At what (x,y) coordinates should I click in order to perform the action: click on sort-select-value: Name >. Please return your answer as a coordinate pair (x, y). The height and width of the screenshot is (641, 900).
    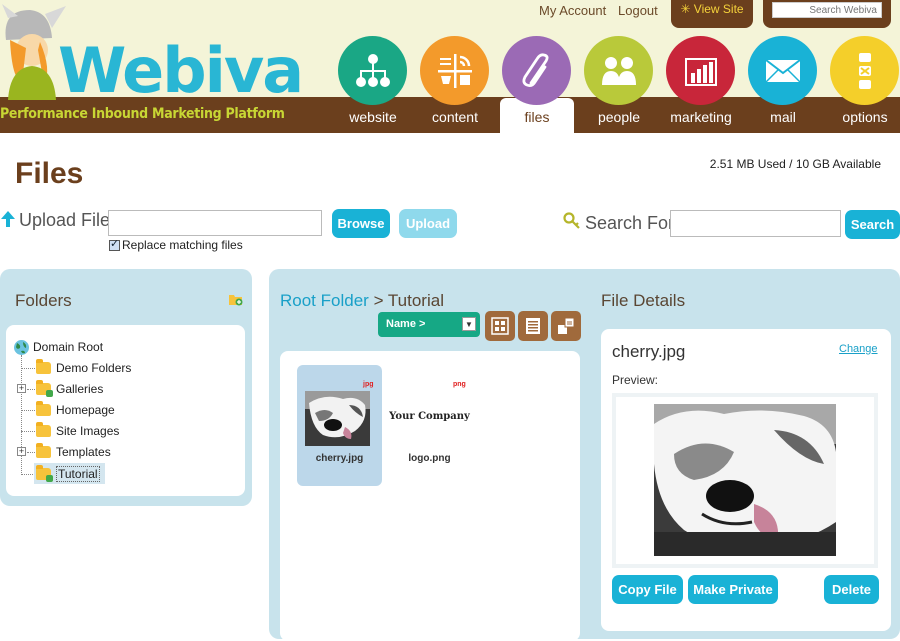
    Looking at the image, I should click on (406, 324).